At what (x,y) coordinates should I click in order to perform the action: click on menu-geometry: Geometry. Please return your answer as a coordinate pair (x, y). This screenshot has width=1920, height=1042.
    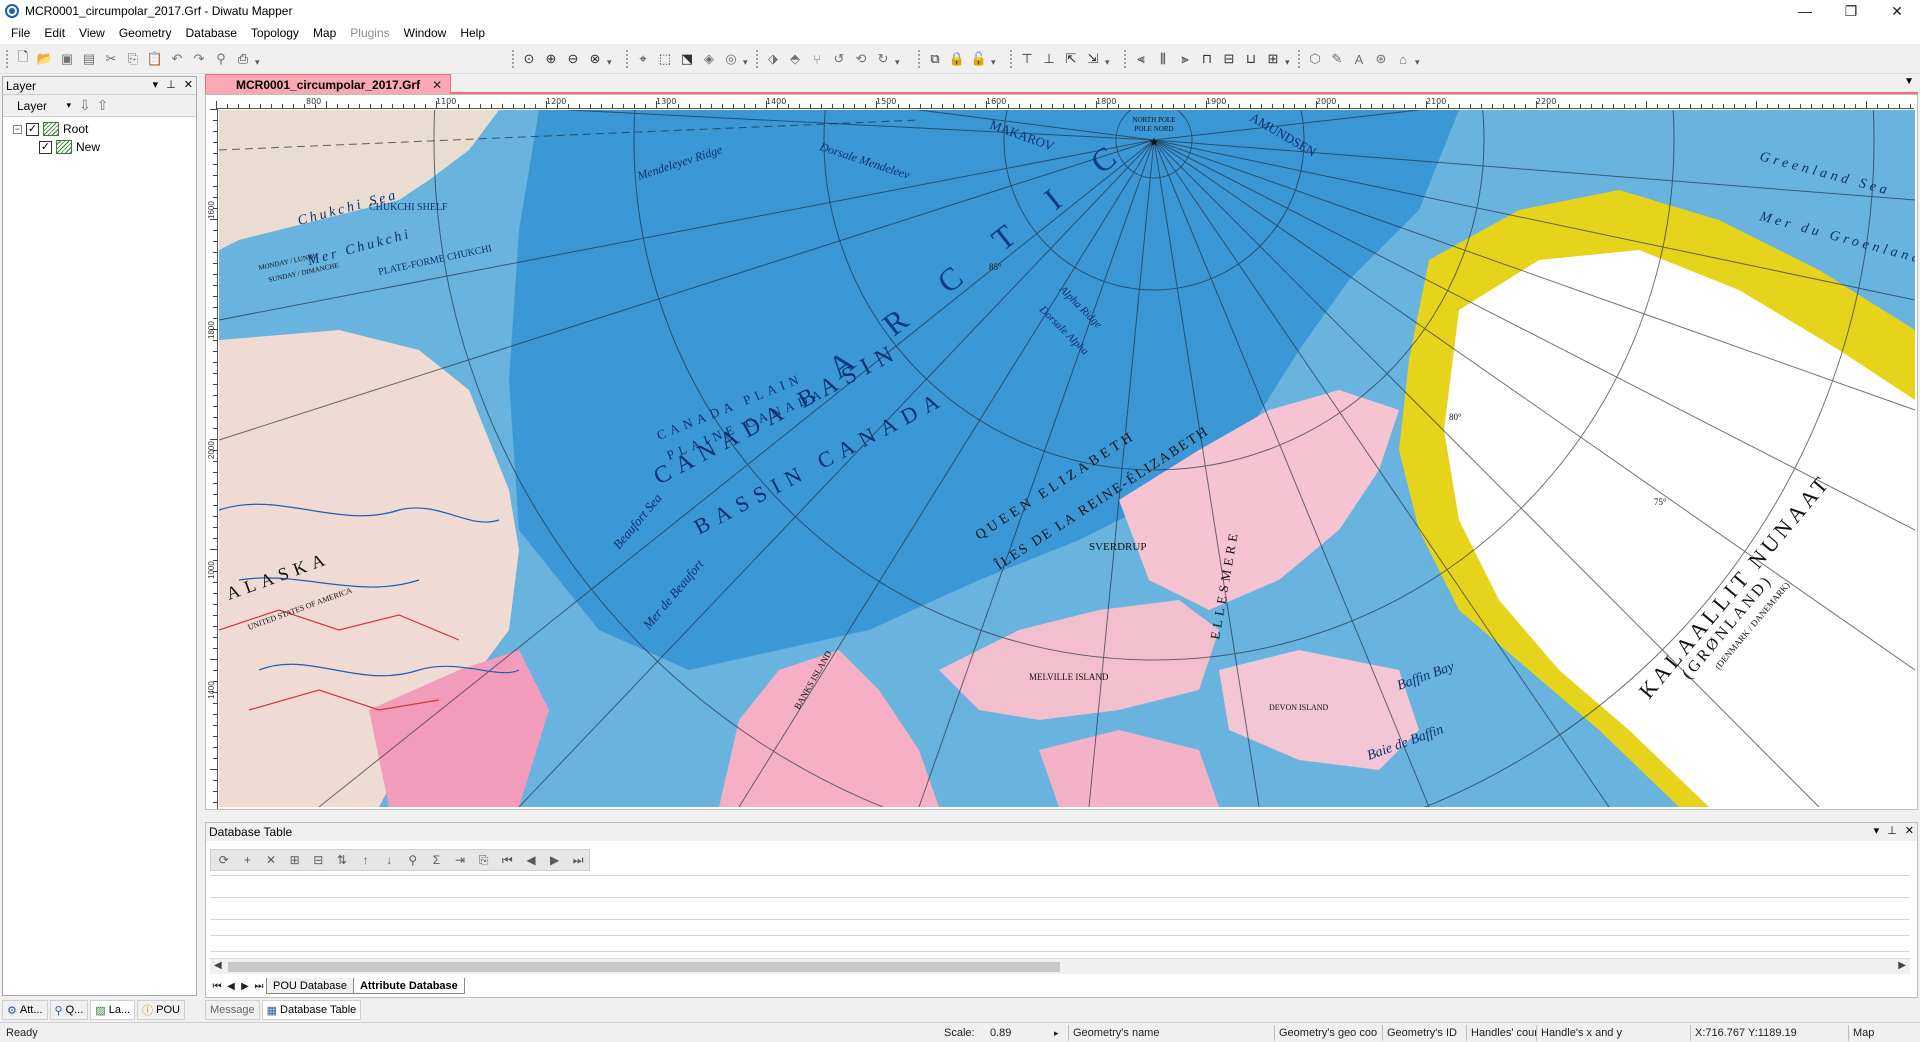
    Looking at the image, I should click on (145, 33).